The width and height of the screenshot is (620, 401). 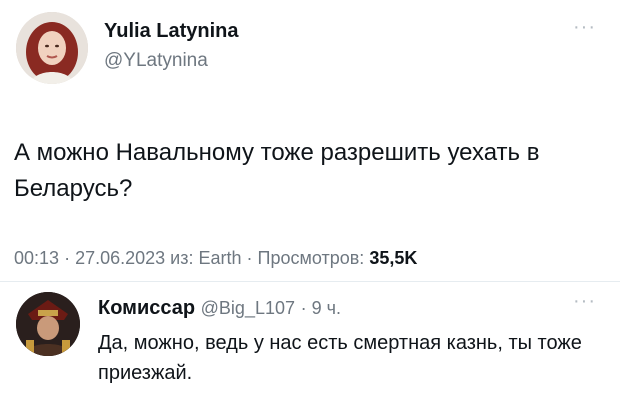 I want to click on author-avatar, so click(x=52, y=48).